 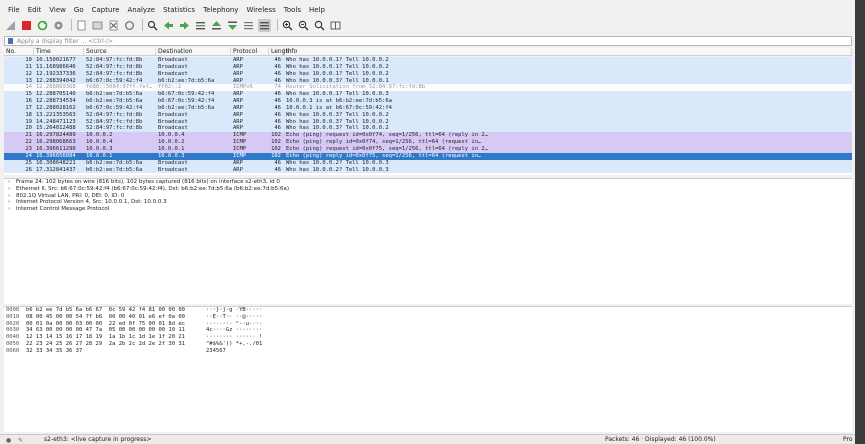 What do you see at coordinates (232, 25) in the screenshot?
I see `last-packet-icon` at bounding box center [232, 25].